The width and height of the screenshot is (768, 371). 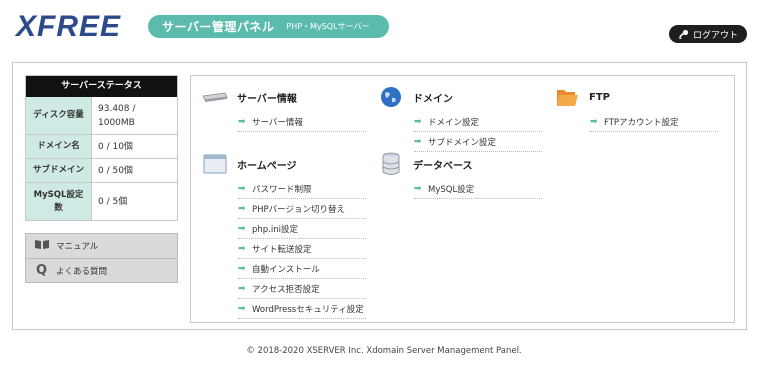 I want to click on faq-link: Q よくある質問, so click(x=101, y=270).